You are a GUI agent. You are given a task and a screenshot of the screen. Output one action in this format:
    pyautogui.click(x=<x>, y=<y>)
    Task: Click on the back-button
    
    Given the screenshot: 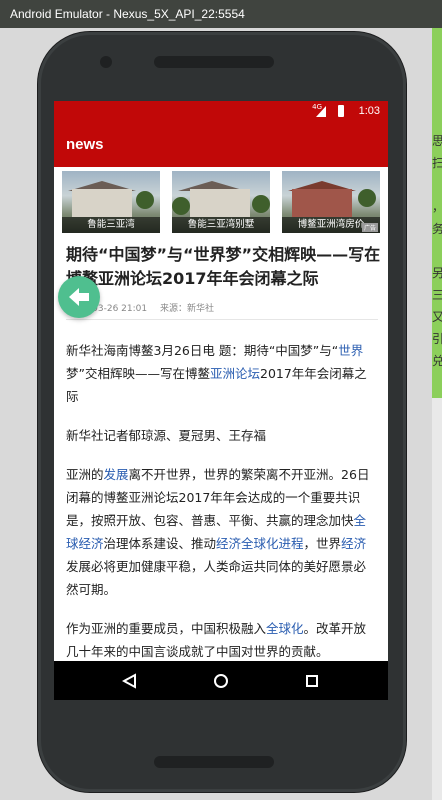 What is the action you would take?
    pyautogui.click(x=79, y=297)
    